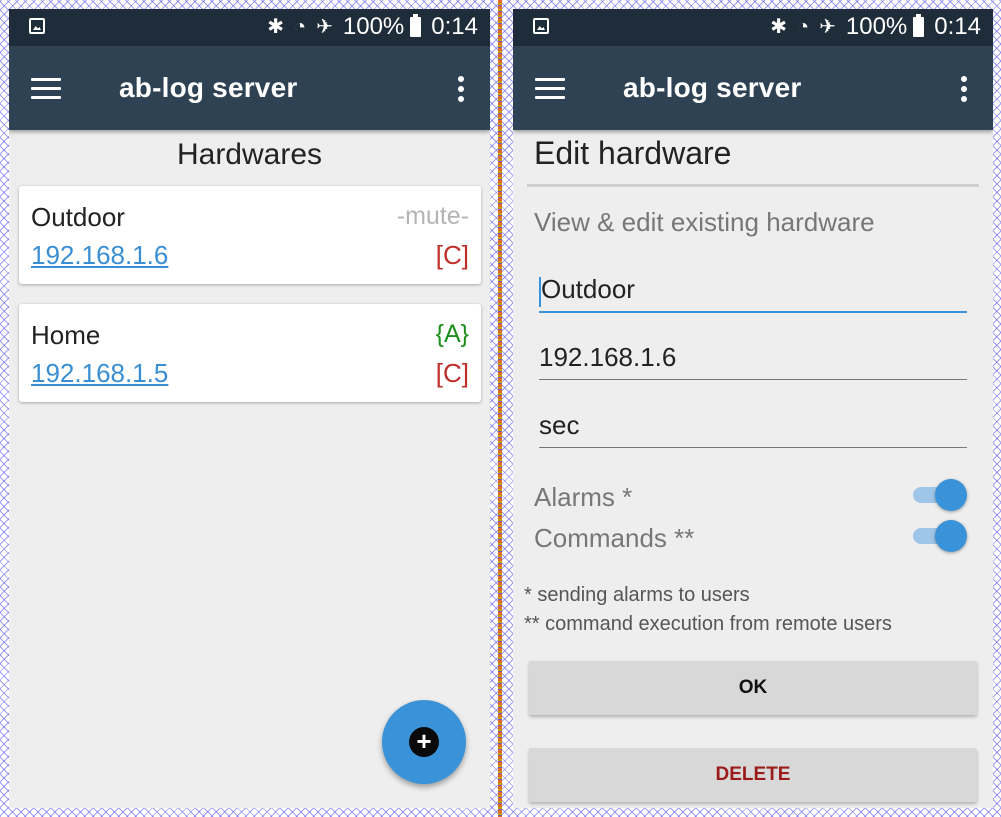 This screenshot has height=817, width=1001. What do you see at coordinates (753, 426) in the screenshot?
I see `password-field: sec` at bounding box center [753, 426].